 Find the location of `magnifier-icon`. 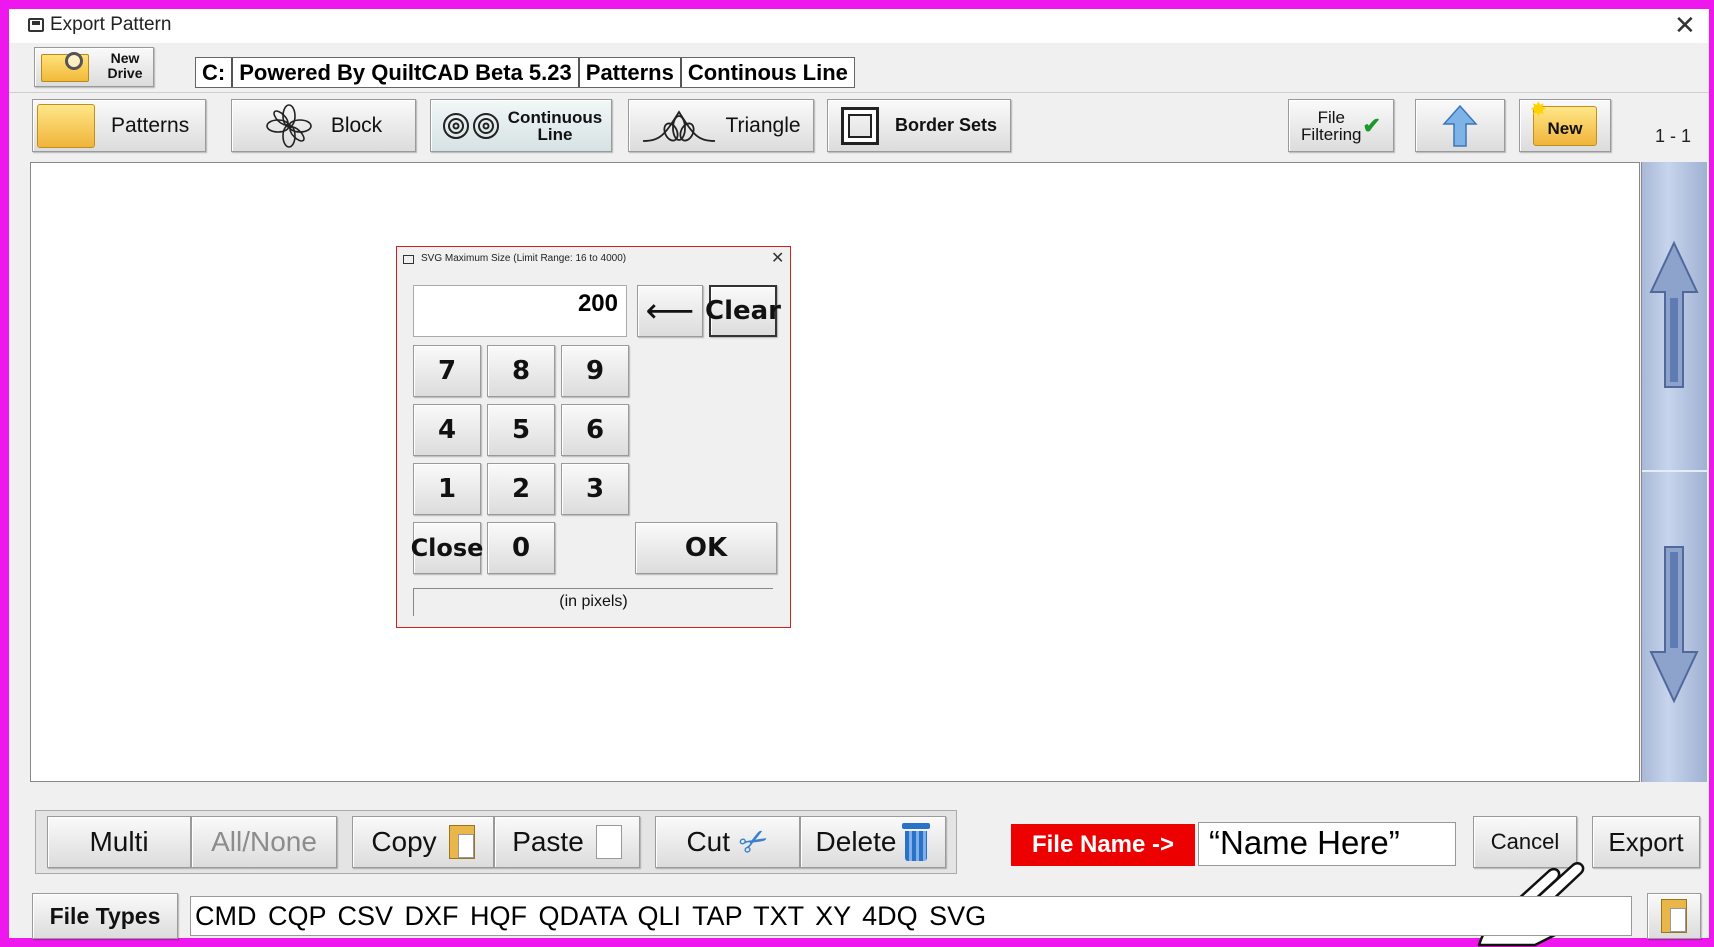

magnifier-icon is located at coordinates (74, 61).